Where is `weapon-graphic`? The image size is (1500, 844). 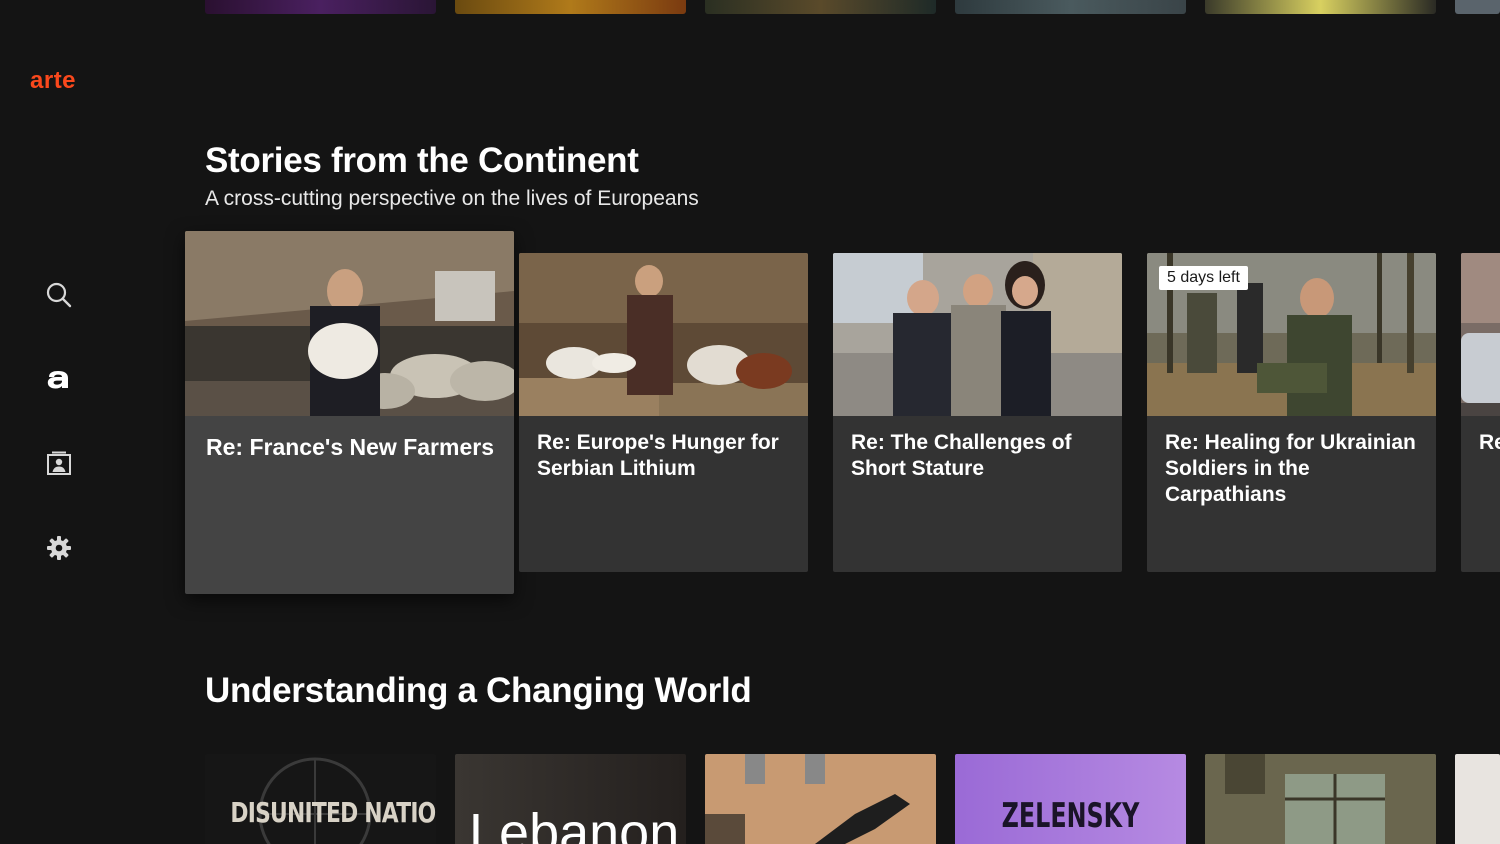
weapon-graphic is located at coordinates (807, 799).